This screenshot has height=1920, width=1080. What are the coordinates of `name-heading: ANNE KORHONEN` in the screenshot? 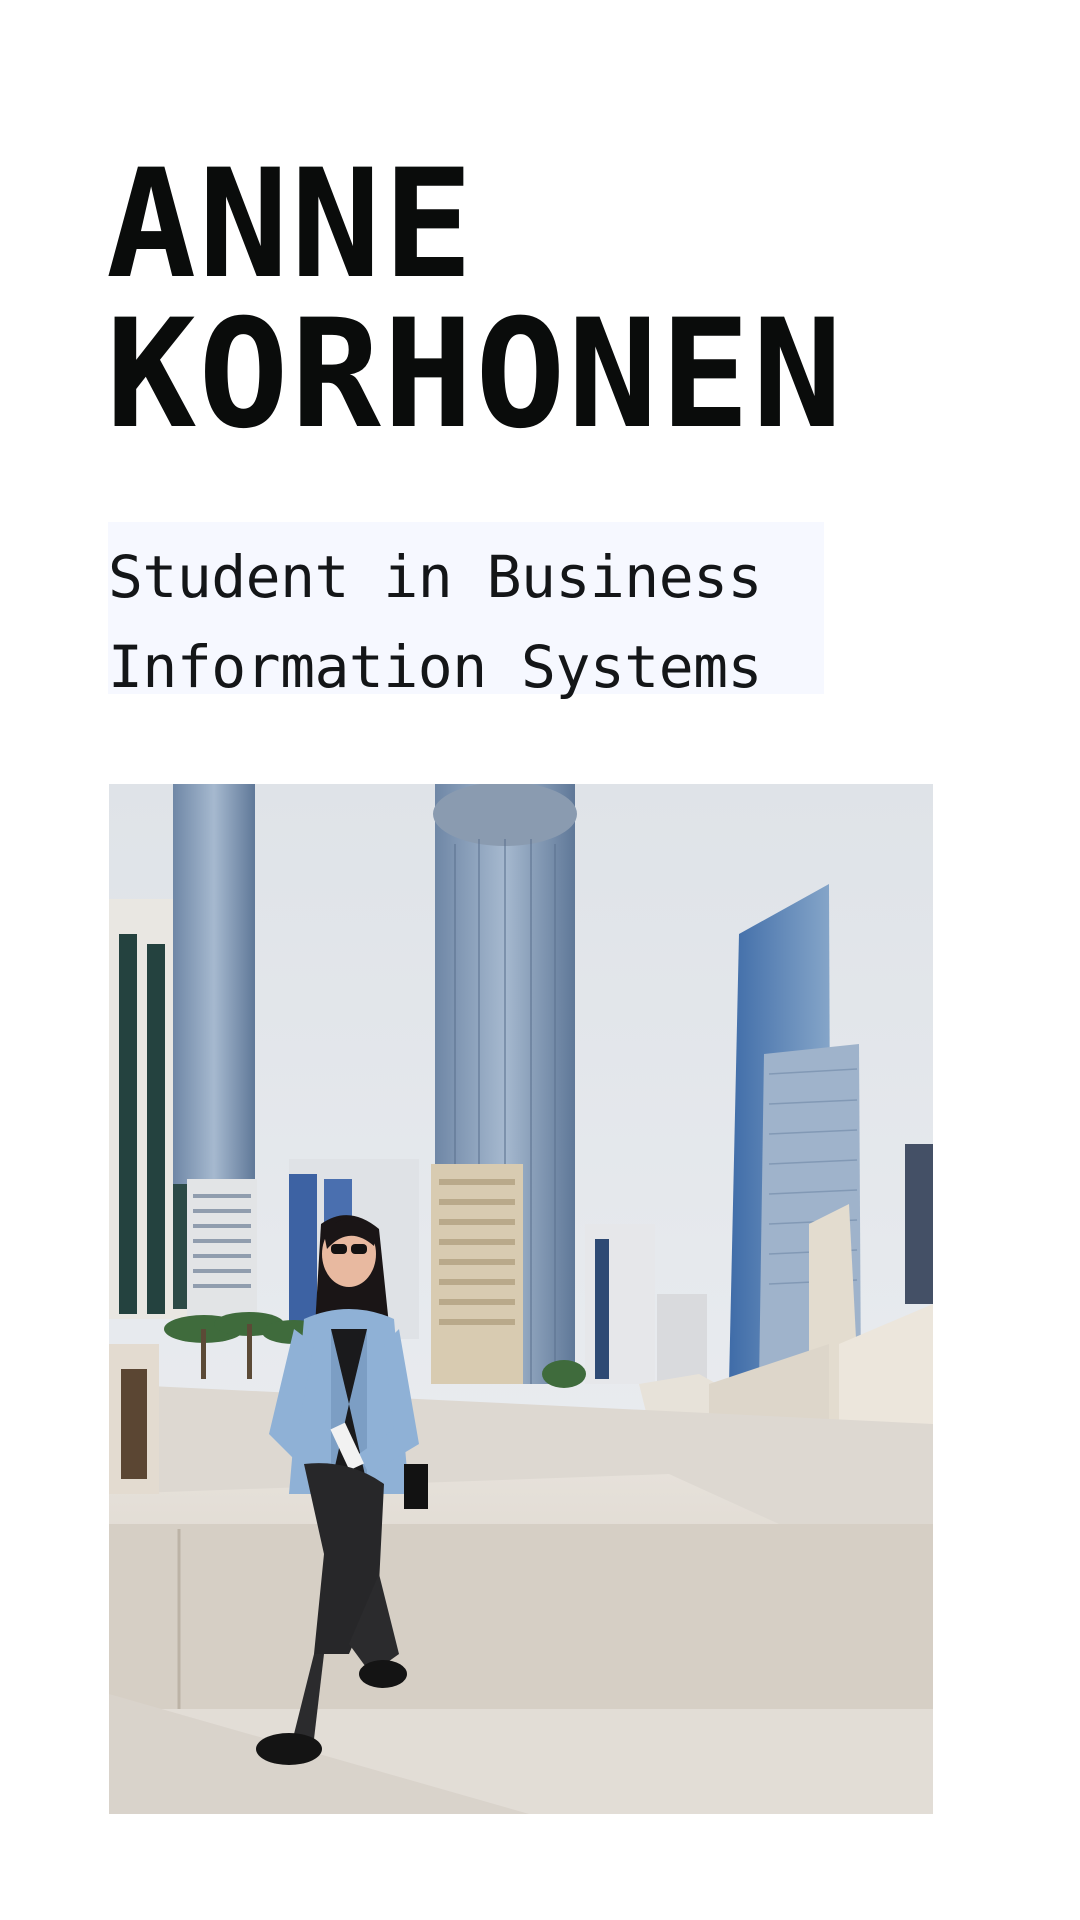 It's located at (556, 300).